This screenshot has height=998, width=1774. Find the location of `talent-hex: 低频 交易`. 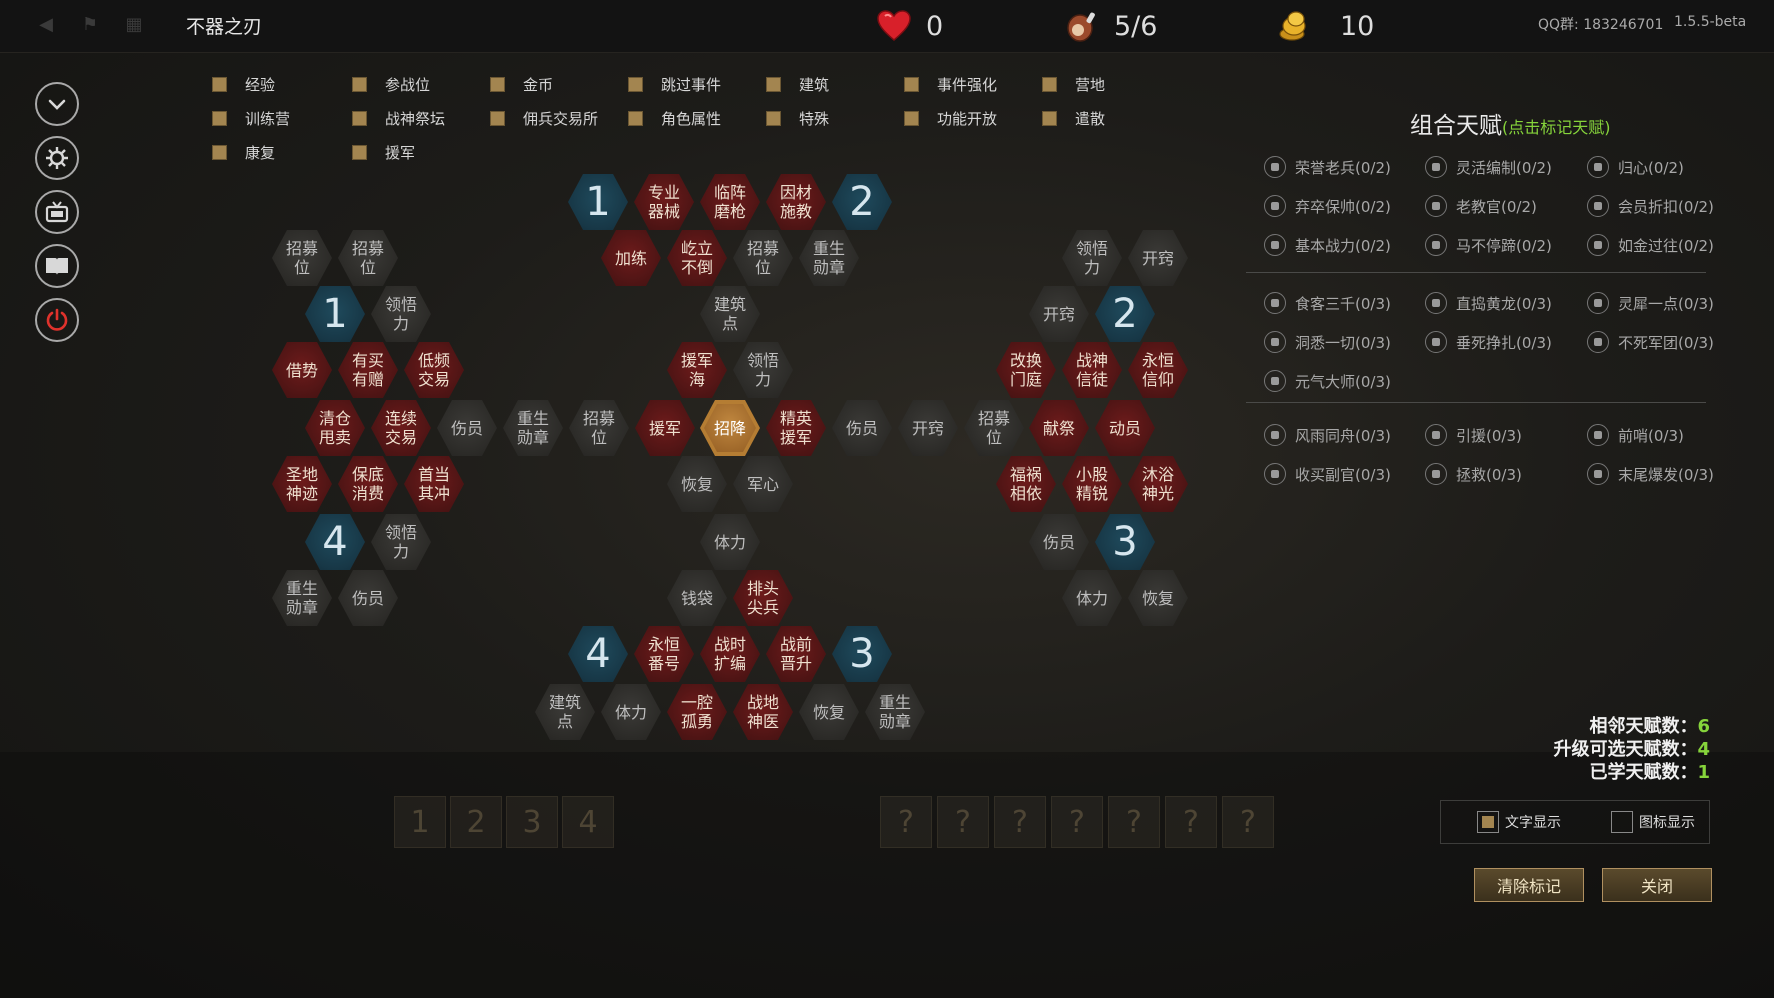

talent-hex: 低频 交易 is located at coordinates (434, 370).